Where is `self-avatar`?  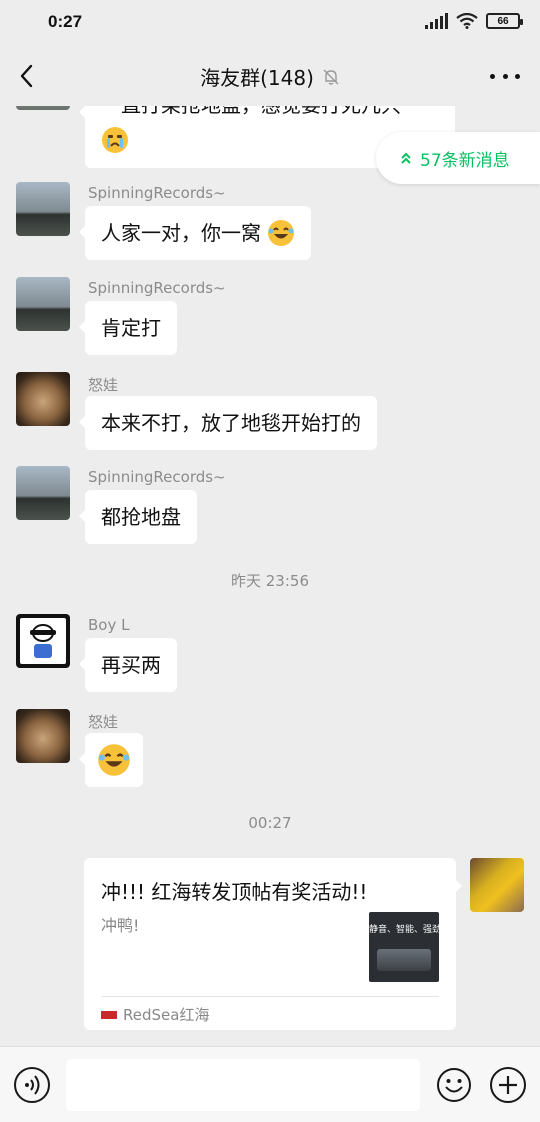 self-avatar is located at coordinates (497, 885).